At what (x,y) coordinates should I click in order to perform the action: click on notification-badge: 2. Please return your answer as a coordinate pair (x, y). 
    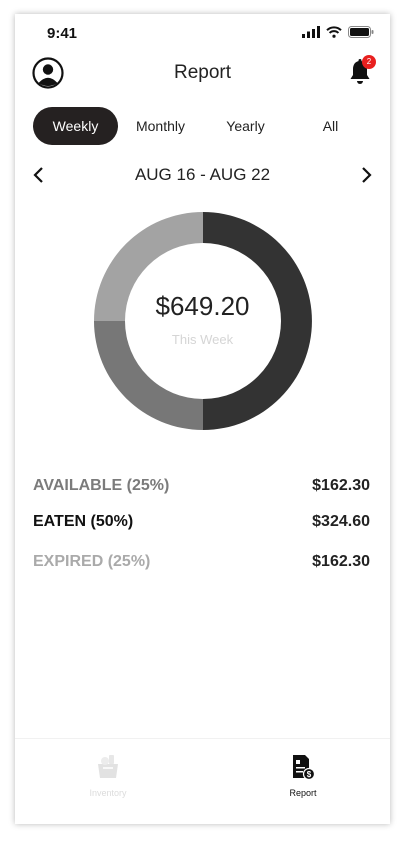
    Looking at the image, I should click on (369, 62).